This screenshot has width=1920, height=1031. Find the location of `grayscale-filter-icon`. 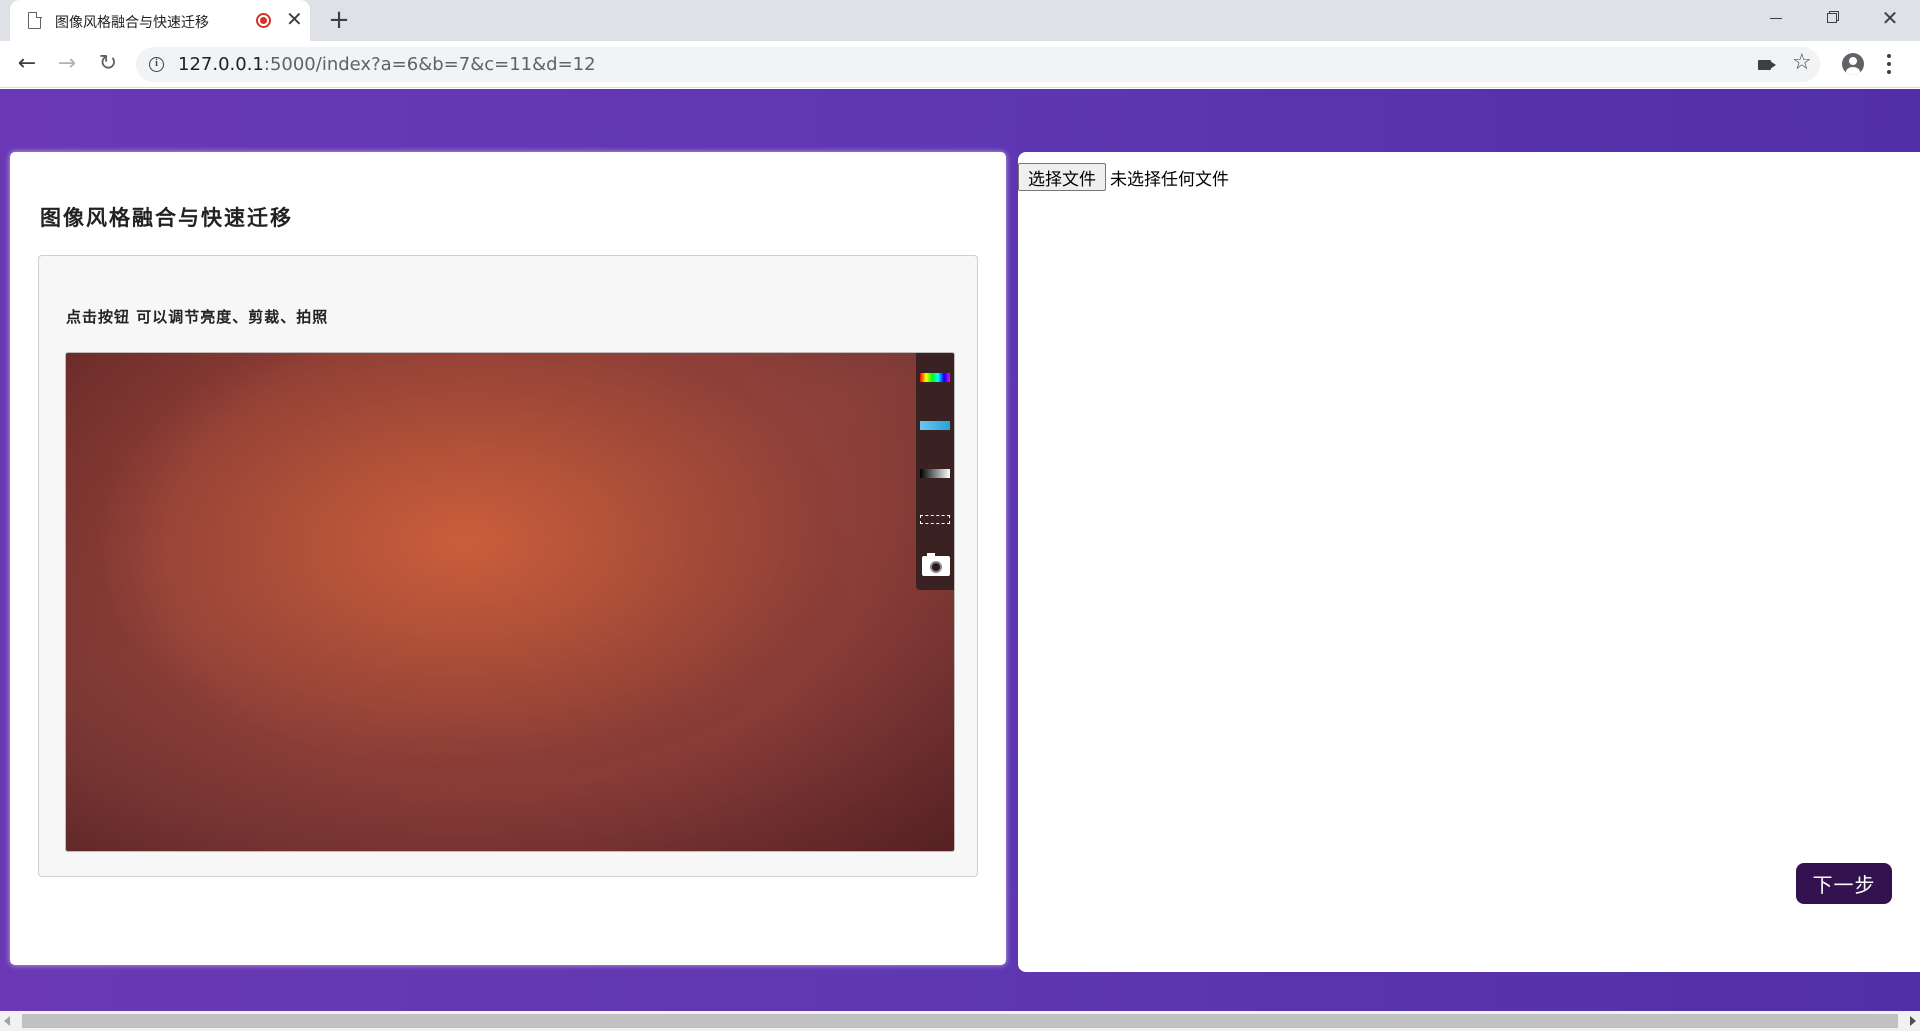

grayscale-filter-icon is located at coordinates (935, 473).